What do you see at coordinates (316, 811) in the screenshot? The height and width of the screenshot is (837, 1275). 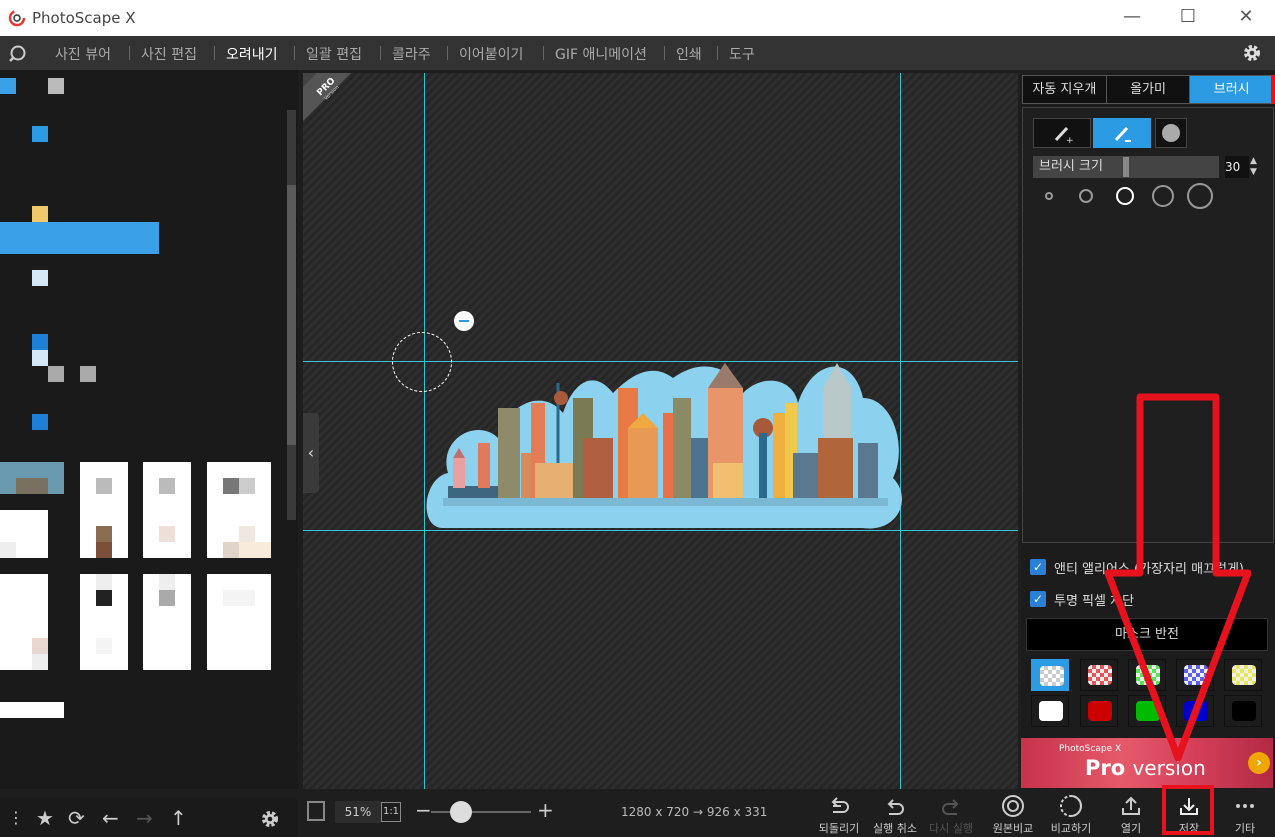 I see `fit-view-icon` at bounding box center [316, 811].